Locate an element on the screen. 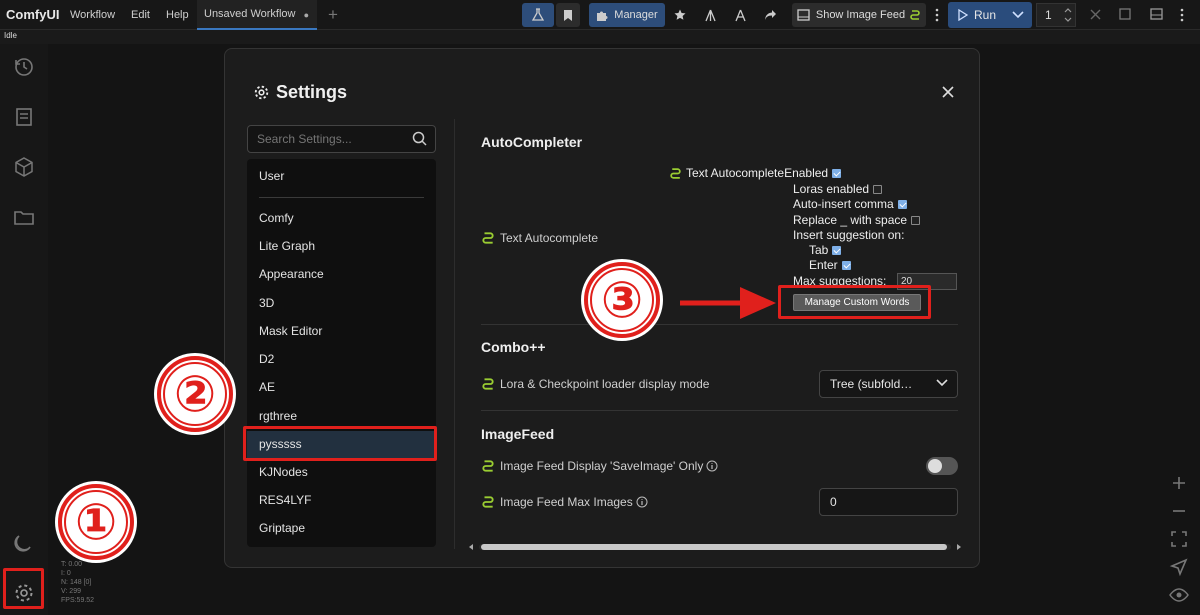 This screenshot has height=615, width=1200. nodes-a-button is located at coordinates (710, 15).